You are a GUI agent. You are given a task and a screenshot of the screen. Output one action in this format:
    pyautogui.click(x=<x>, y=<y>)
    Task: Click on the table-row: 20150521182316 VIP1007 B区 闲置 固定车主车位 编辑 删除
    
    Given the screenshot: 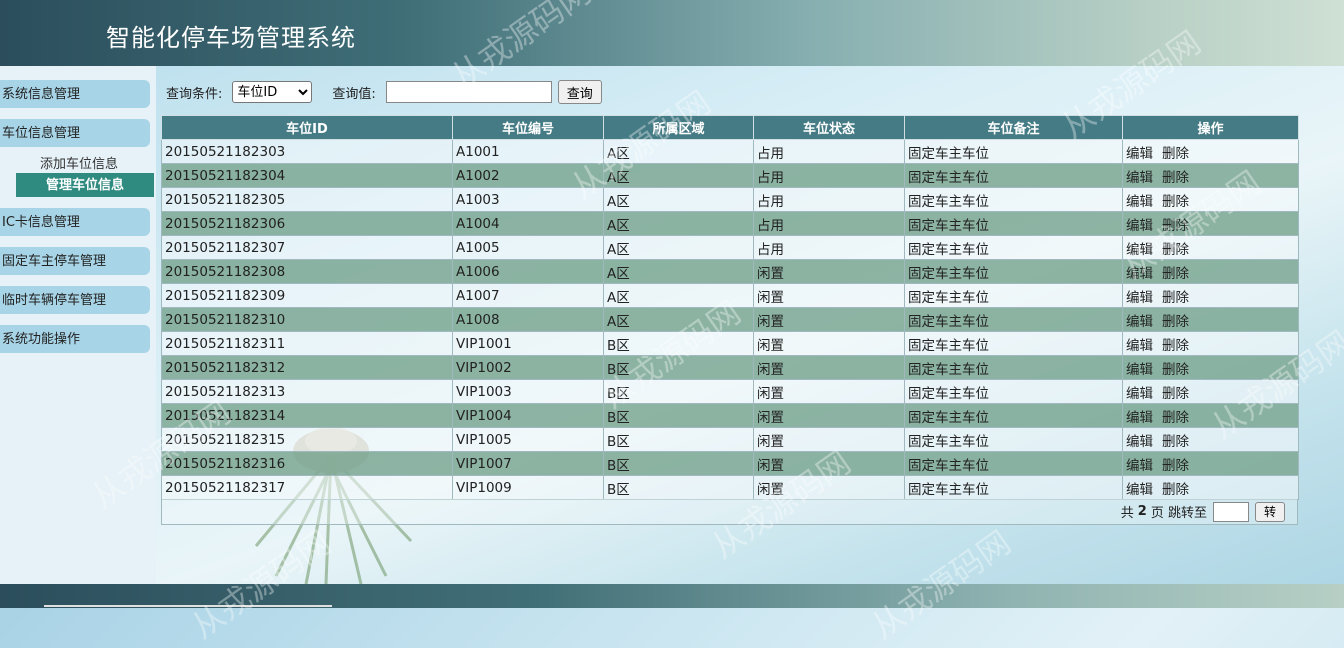 What is the action you would take?
    pyautogui.click(x=730, y=463)
    